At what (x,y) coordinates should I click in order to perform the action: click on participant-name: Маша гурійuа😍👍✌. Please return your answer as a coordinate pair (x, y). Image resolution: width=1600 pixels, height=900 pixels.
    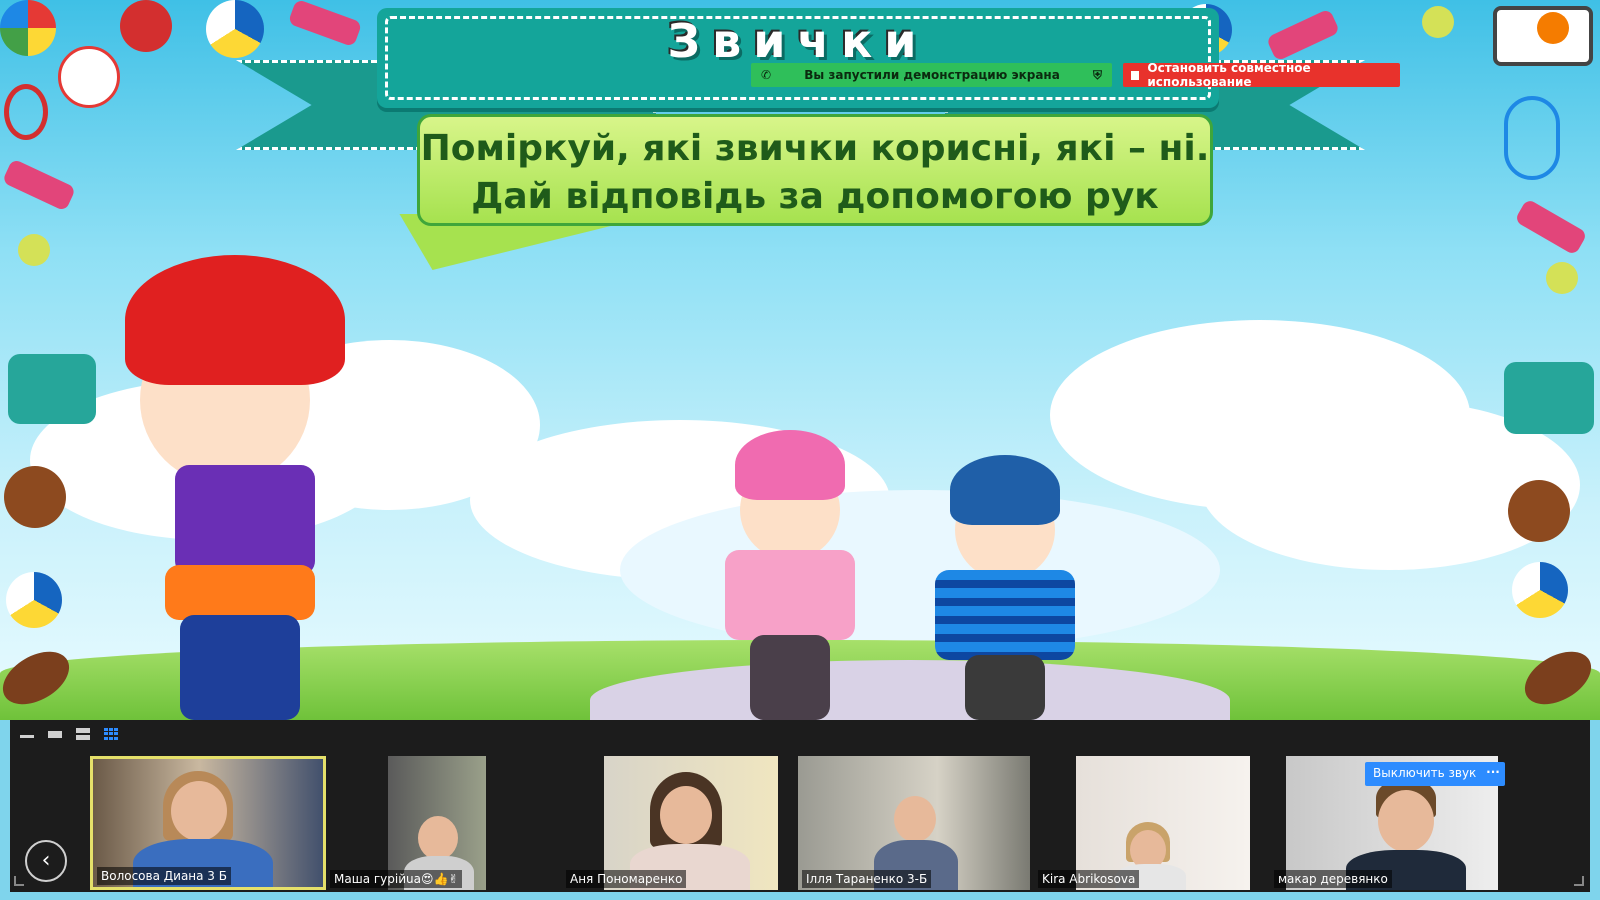
    Looking at the image, I should click on (396, 879).